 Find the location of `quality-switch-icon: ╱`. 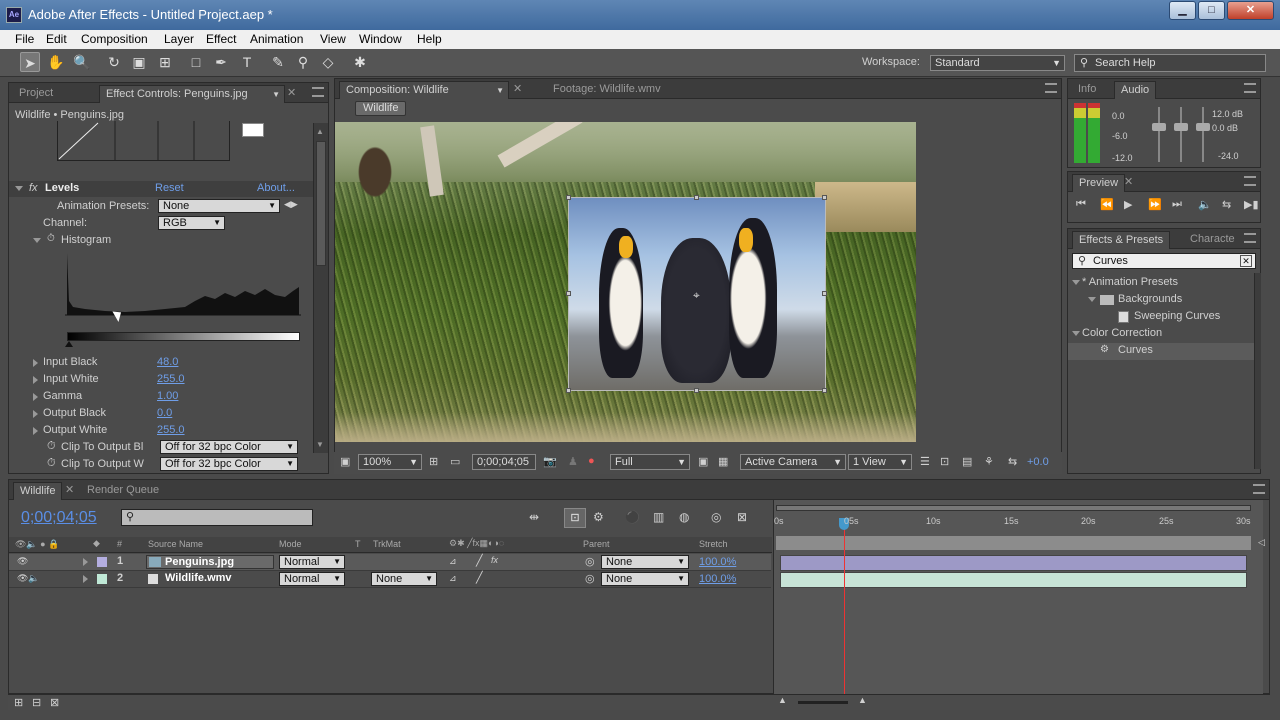

quality-switch-icon: ╱ is located at coordinates (479, 577).